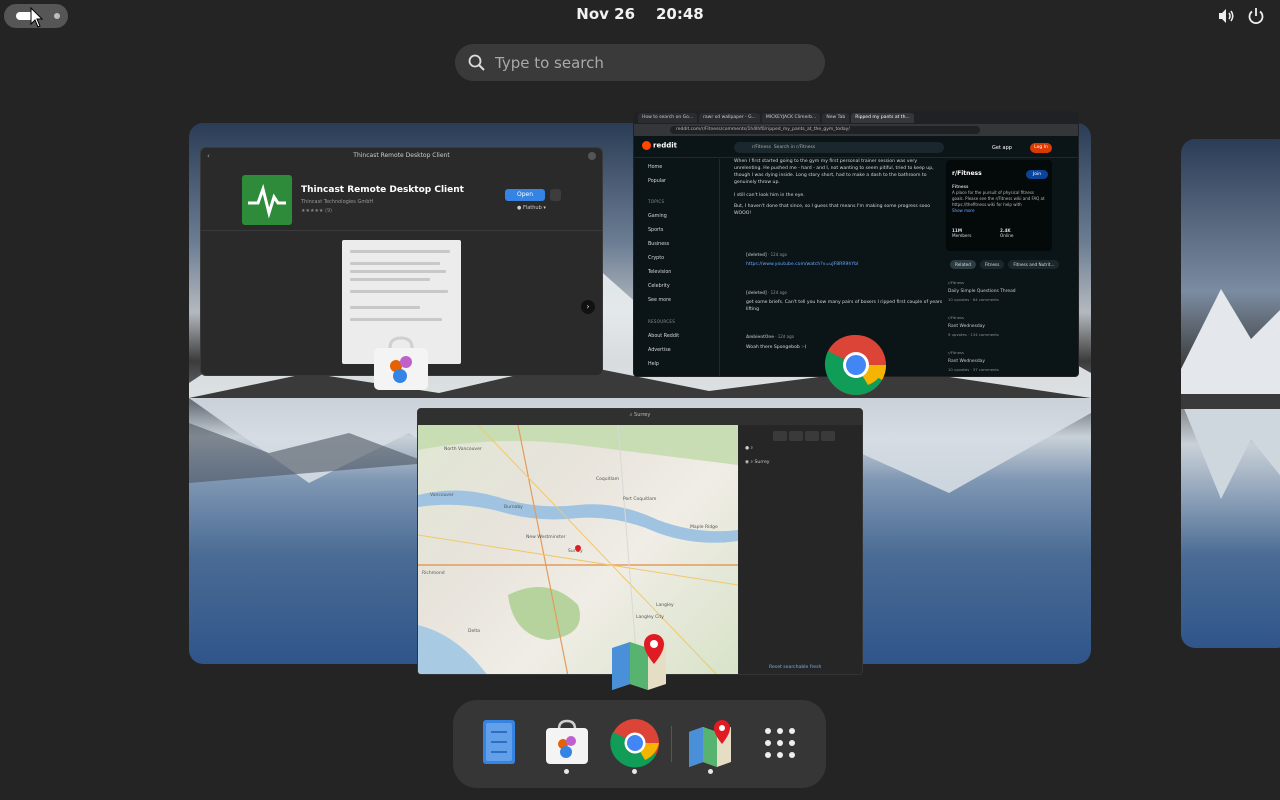  I want to click on dash-app-text-editor, so click(499, 746).